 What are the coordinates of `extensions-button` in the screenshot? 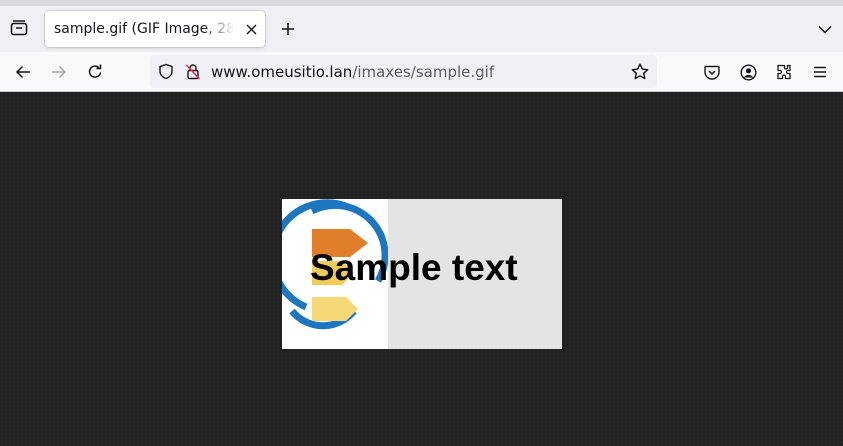 It's located at (784, 72).